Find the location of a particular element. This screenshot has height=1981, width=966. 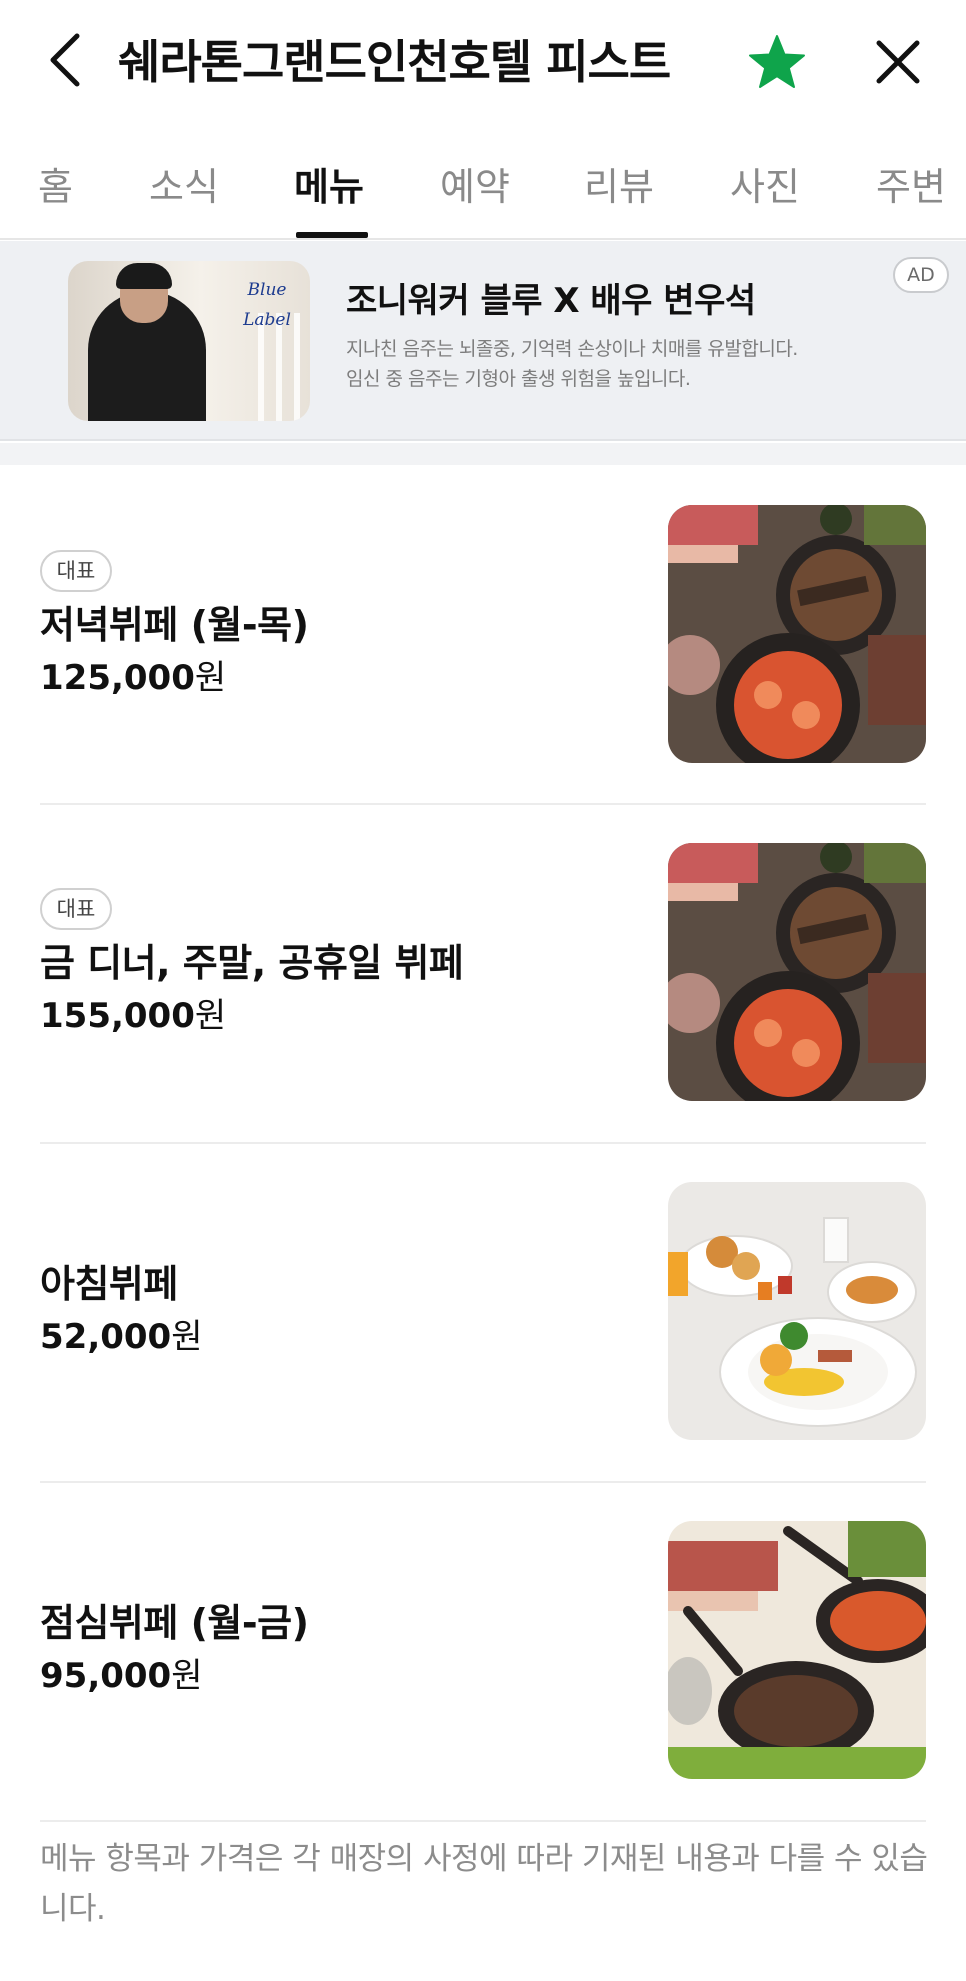

star-icon is located at coordinates (777, 61).